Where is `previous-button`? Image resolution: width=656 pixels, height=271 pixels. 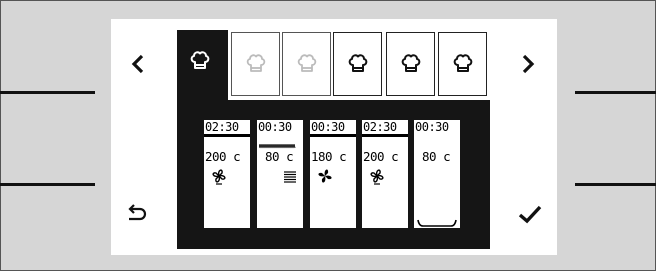
previous-button is located at coordinates (138, 64).